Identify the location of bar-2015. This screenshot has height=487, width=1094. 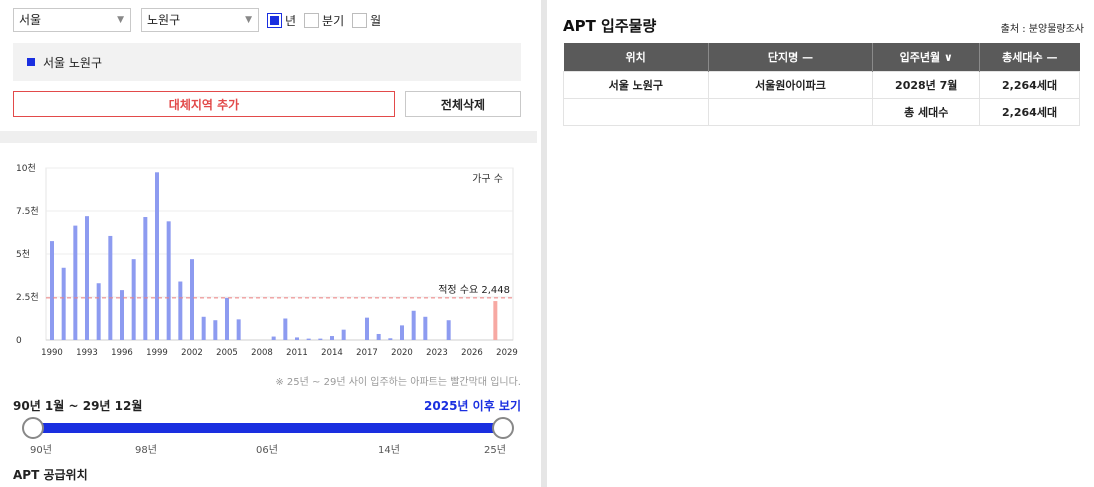
(343, 334).